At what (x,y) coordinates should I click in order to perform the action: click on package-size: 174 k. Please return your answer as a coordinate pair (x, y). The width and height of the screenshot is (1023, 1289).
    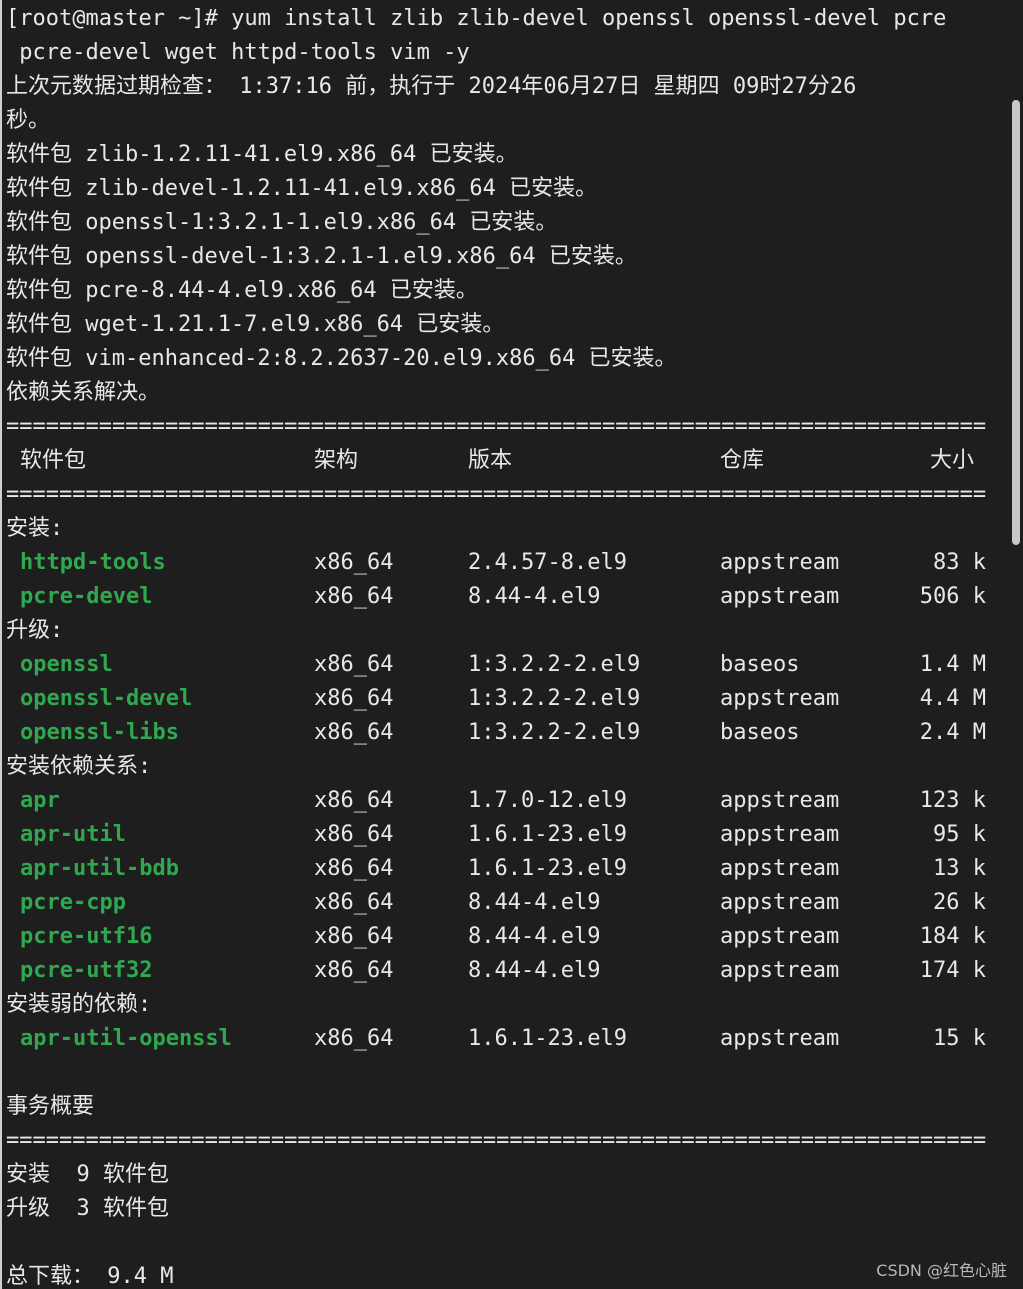
    Looking at the image, I should click on (952, 970).